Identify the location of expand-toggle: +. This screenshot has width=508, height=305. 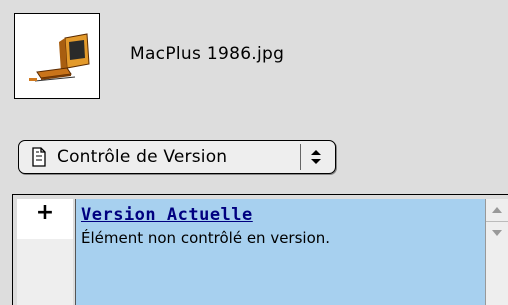
(45, 219).